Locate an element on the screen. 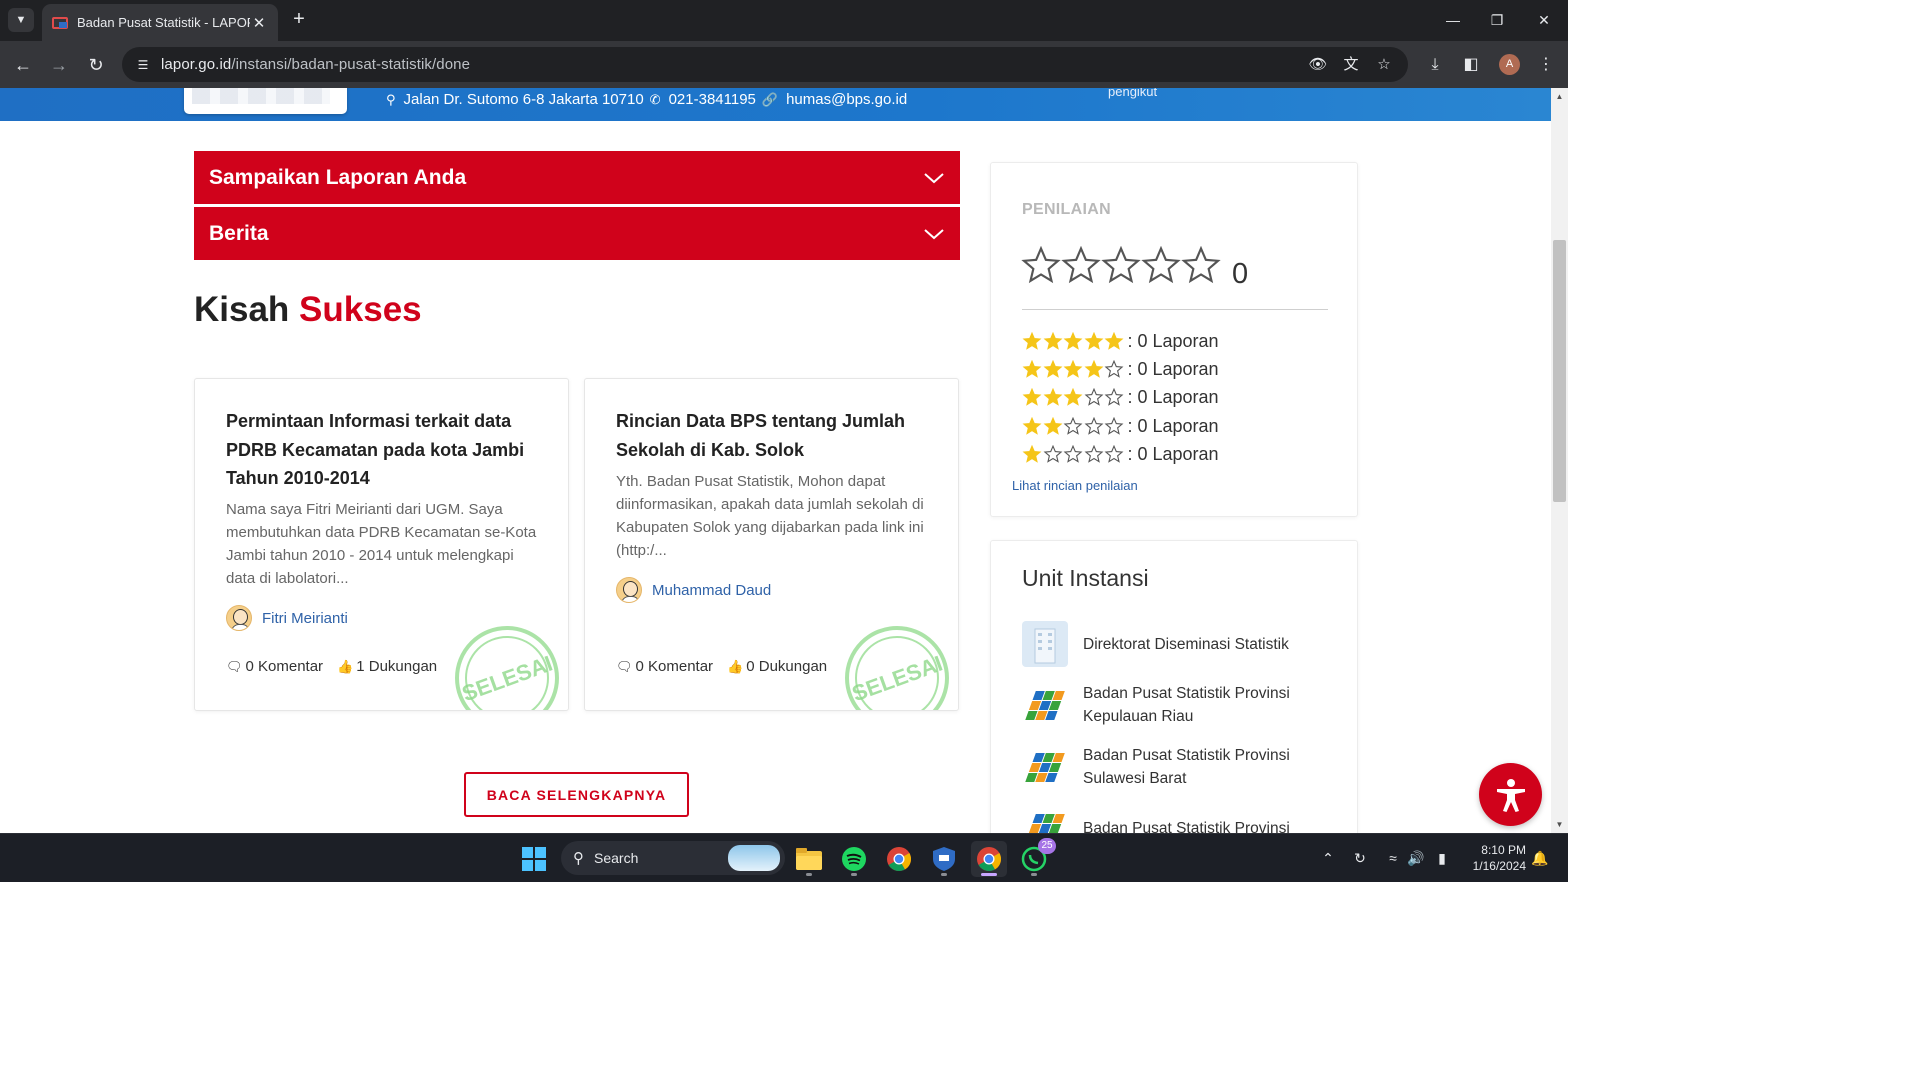 The height and width of the screenshot is (1080, 1920). building-icon is located at coordinates (1045, 644).